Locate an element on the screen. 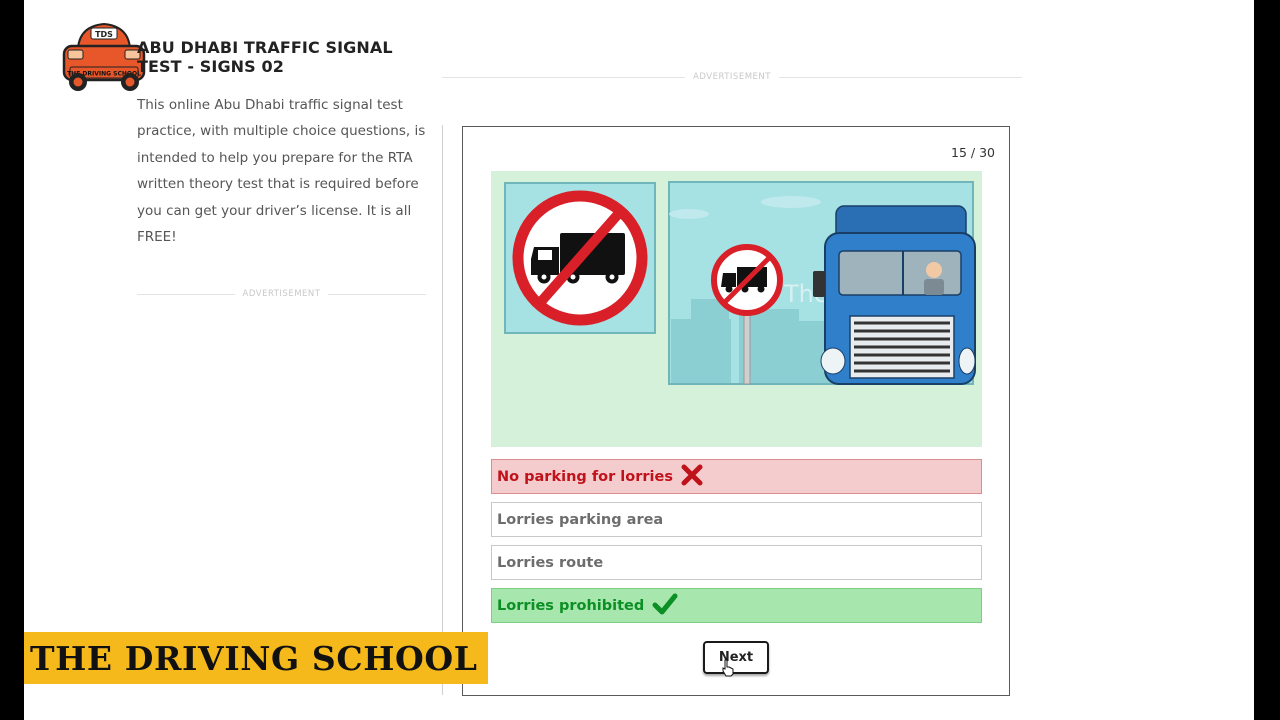 The image size is (1280, 720). column-divider is located at coordinates (442, 410).